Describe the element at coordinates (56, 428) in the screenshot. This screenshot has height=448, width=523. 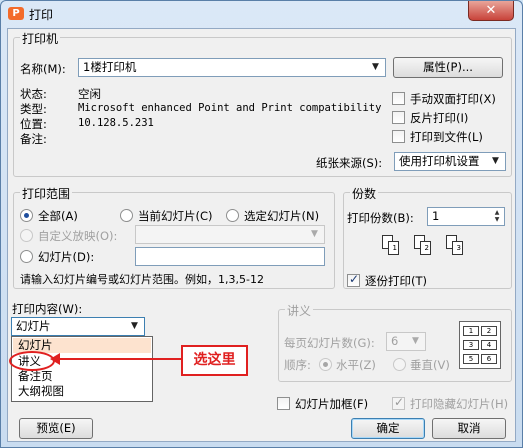
I see `preview-button: 预览(E)` at that location.